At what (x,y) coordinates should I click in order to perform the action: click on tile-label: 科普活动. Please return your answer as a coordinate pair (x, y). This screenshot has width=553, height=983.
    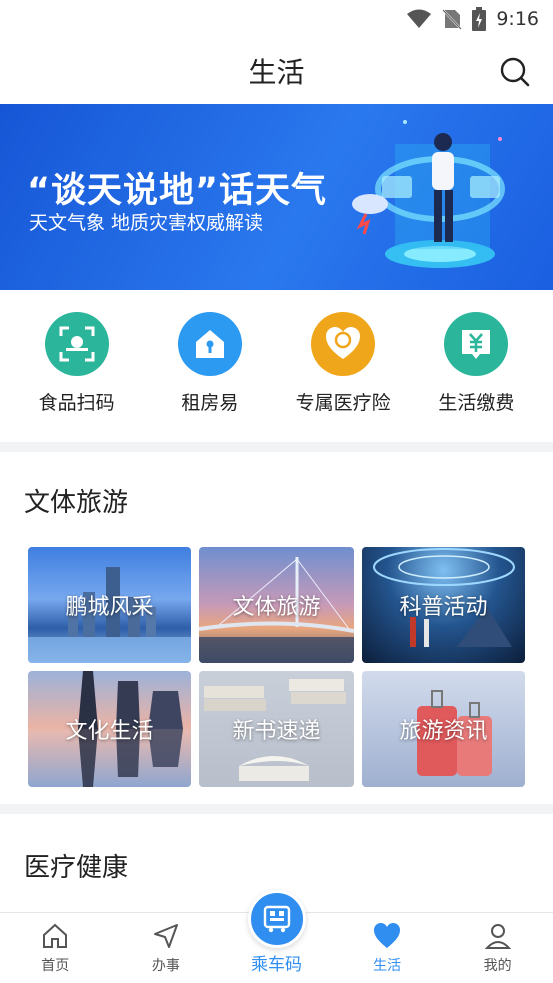
    Looking at the image, I should click on (443, 607).